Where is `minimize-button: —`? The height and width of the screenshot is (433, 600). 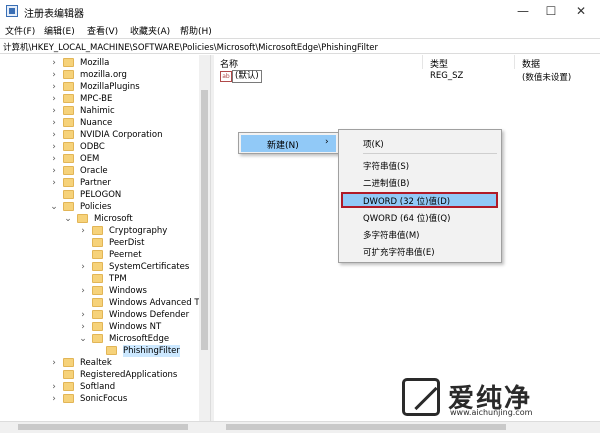 minimize-button: — is located at coordinates (523, 11).